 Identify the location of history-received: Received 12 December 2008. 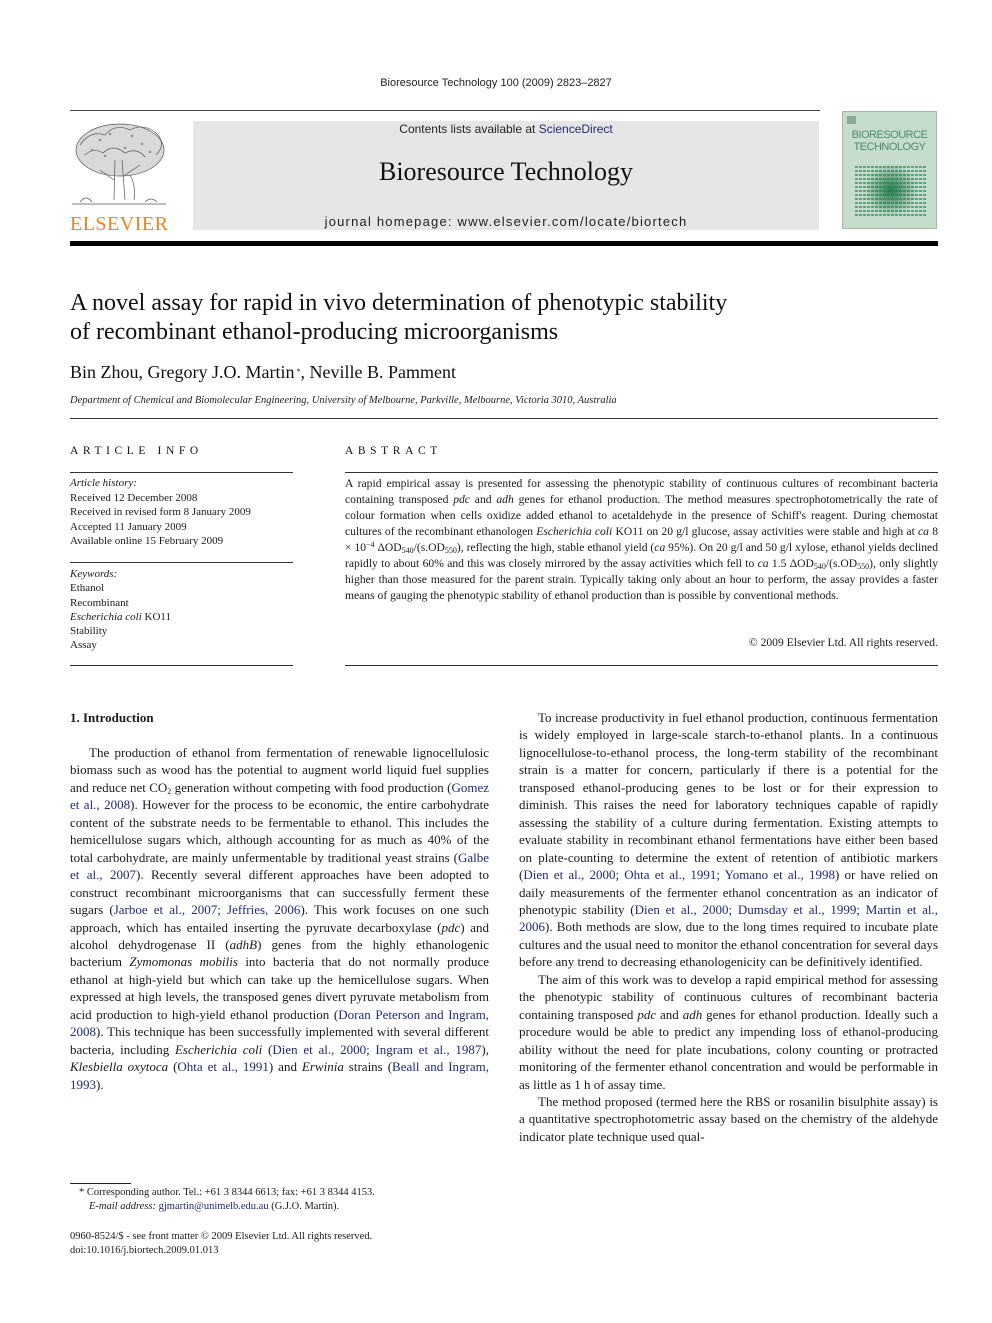
(134, 497).